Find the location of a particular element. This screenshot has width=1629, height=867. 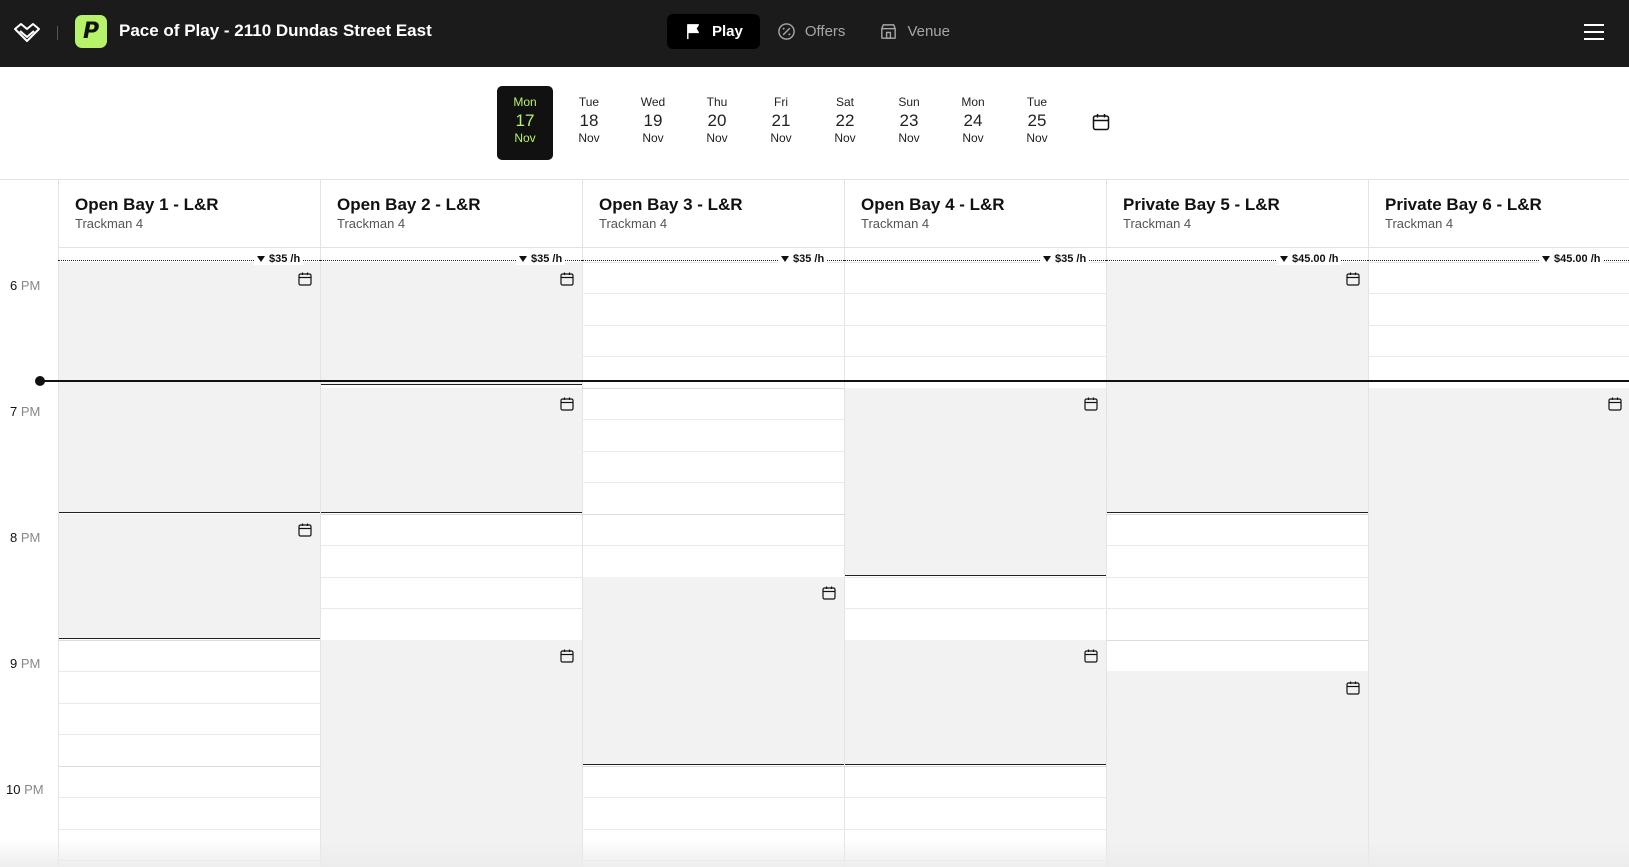

hour-label: 9 PM is located at coordinates (25, 663).